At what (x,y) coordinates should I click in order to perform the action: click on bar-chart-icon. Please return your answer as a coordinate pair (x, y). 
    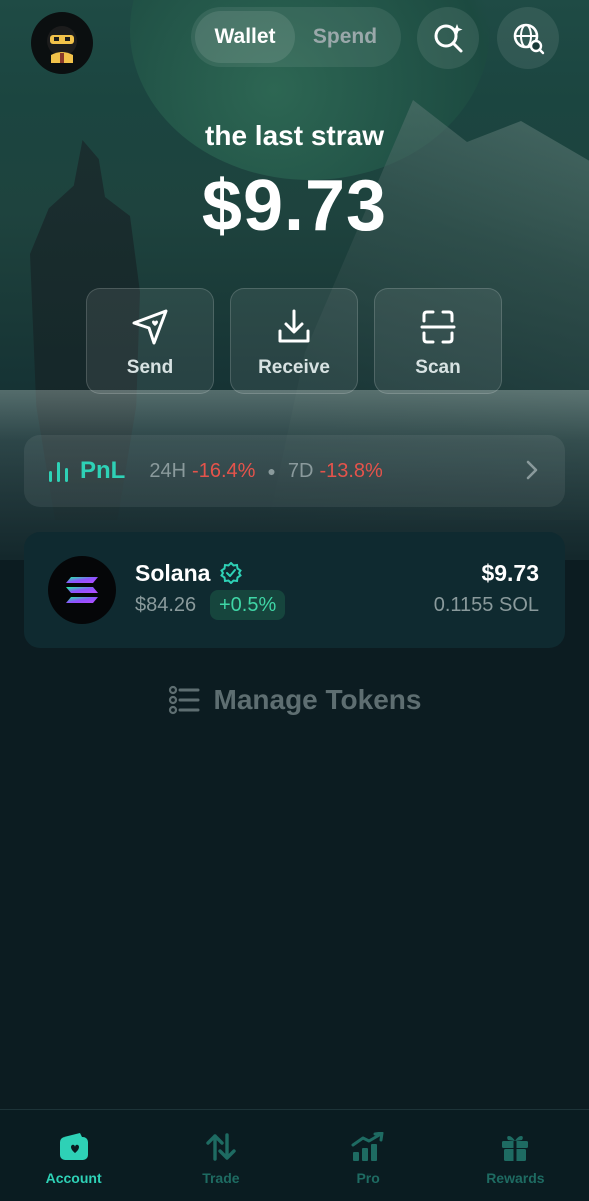
    Looking at the image, I should click on (58, 472).